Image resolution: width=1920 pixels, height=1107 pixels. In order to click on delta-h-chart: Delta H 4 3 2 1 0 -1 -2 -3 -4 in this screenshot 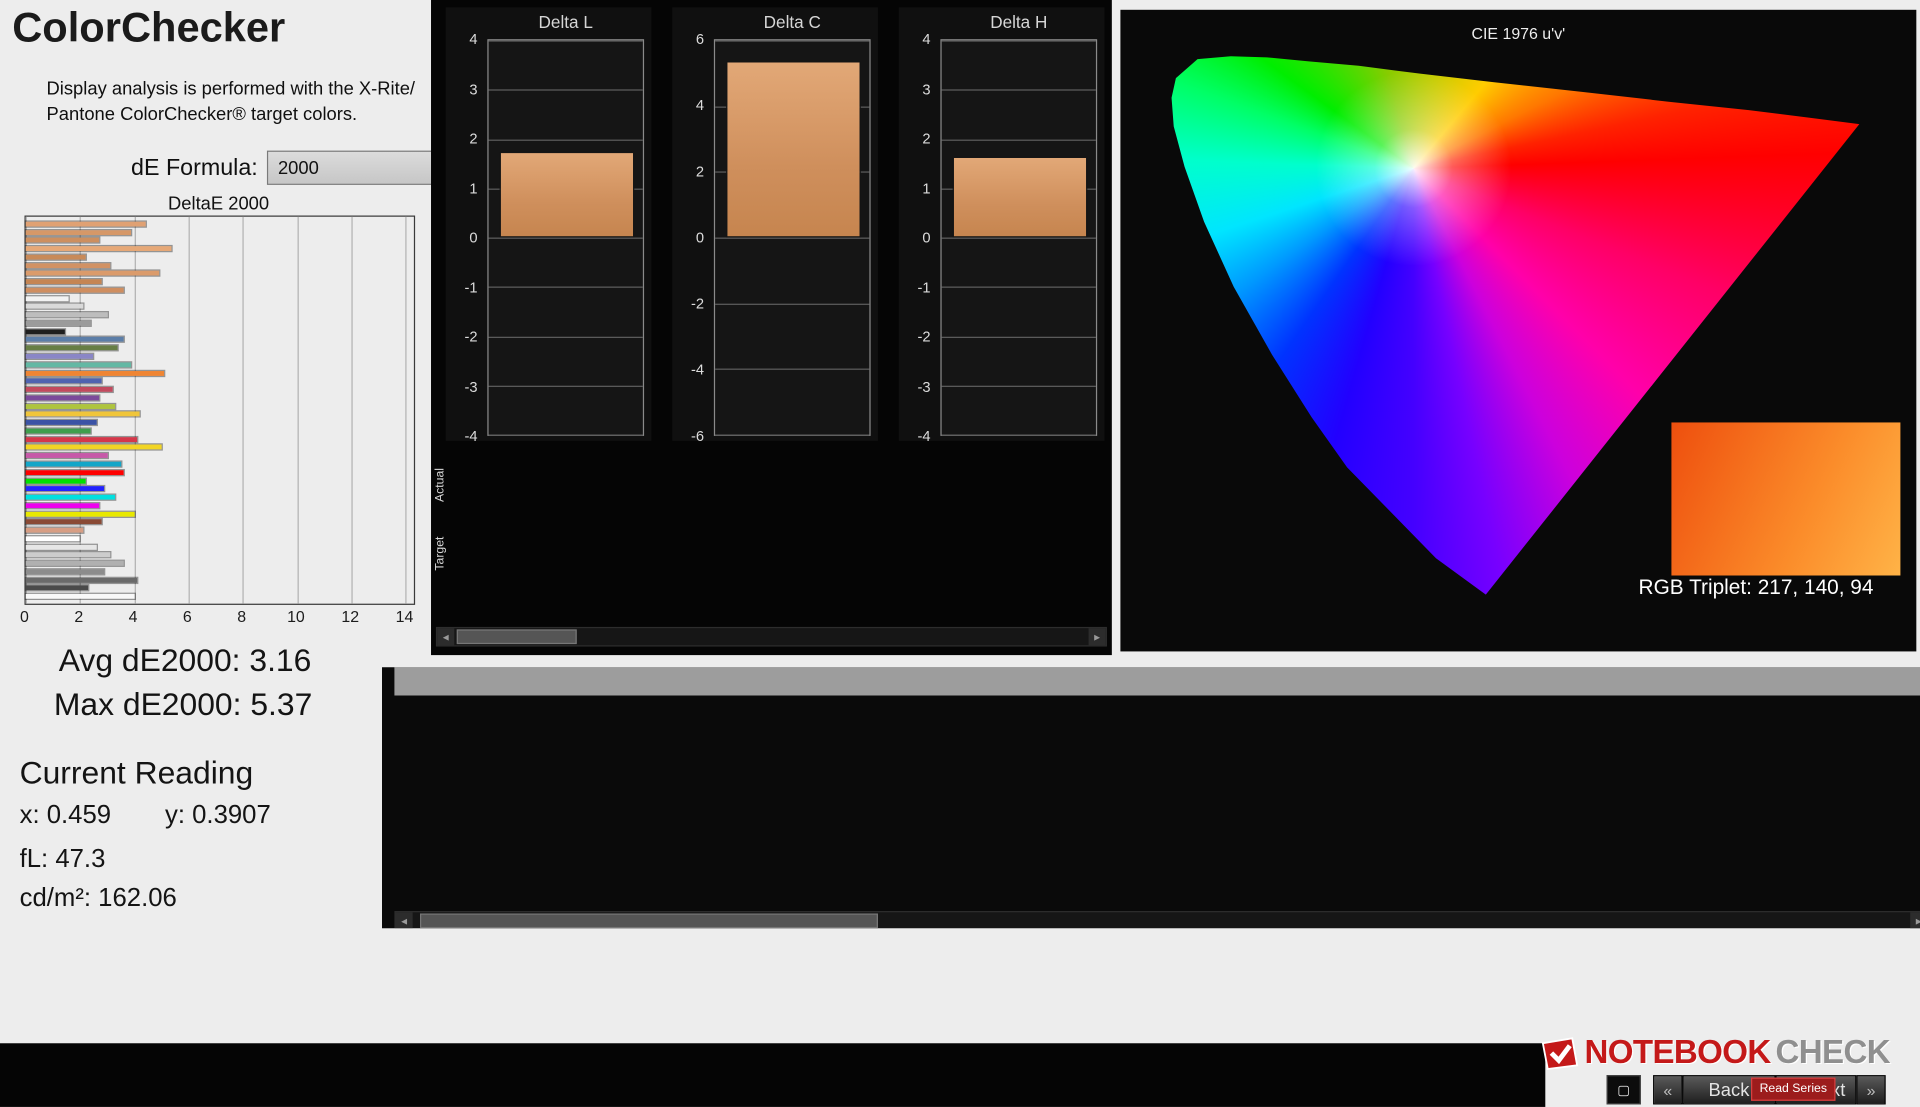, I will do `click(1001, 225)`.